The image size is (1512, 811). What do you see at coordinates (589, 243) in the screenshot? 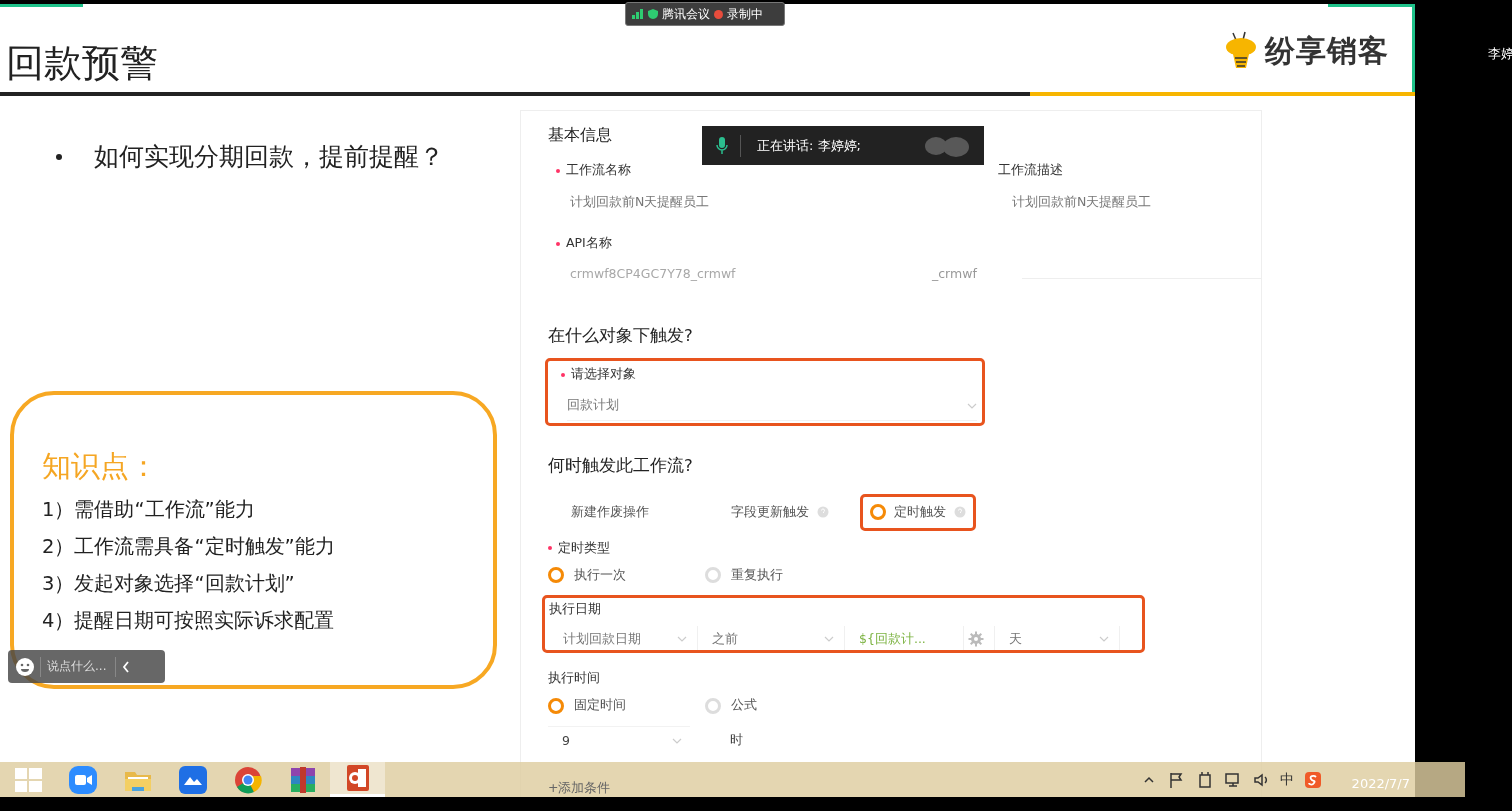
I see `field-label: API名称` at bounding box center [589, 243].